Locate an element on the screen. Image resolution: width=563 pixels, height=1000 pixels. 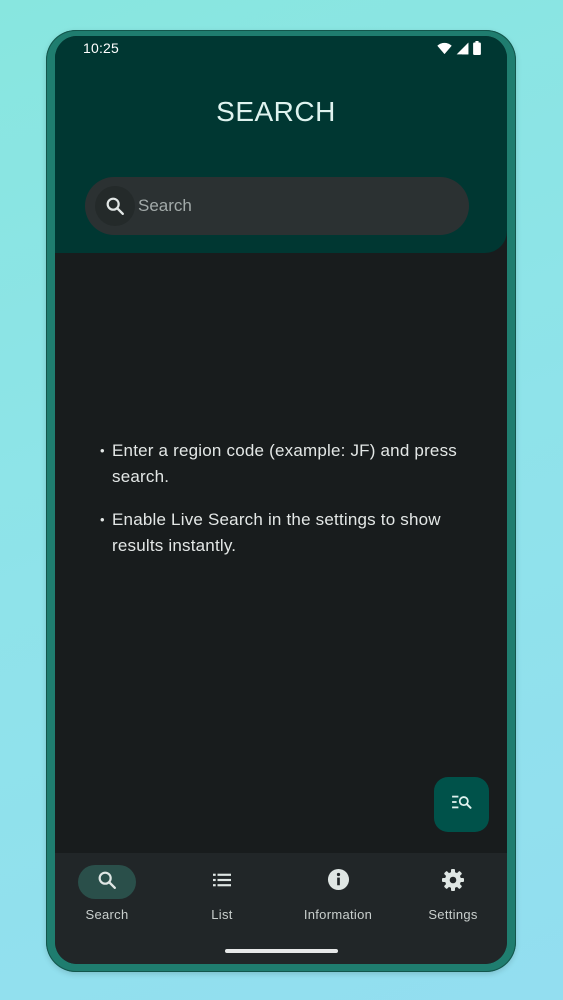
nav-label: Information is located at coordinates (338, 914).